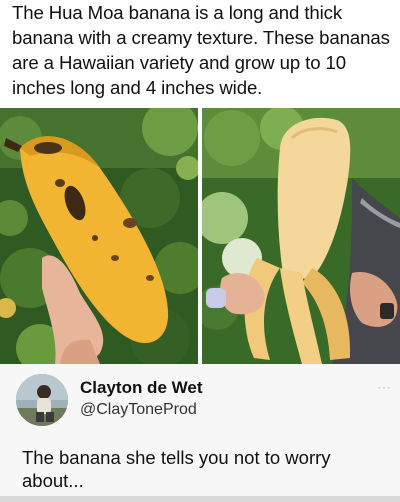  What do you see at coordinates (384, 387) in the screenshot?
I see `more-options-icon: ···` at bounding box center [384, 387].